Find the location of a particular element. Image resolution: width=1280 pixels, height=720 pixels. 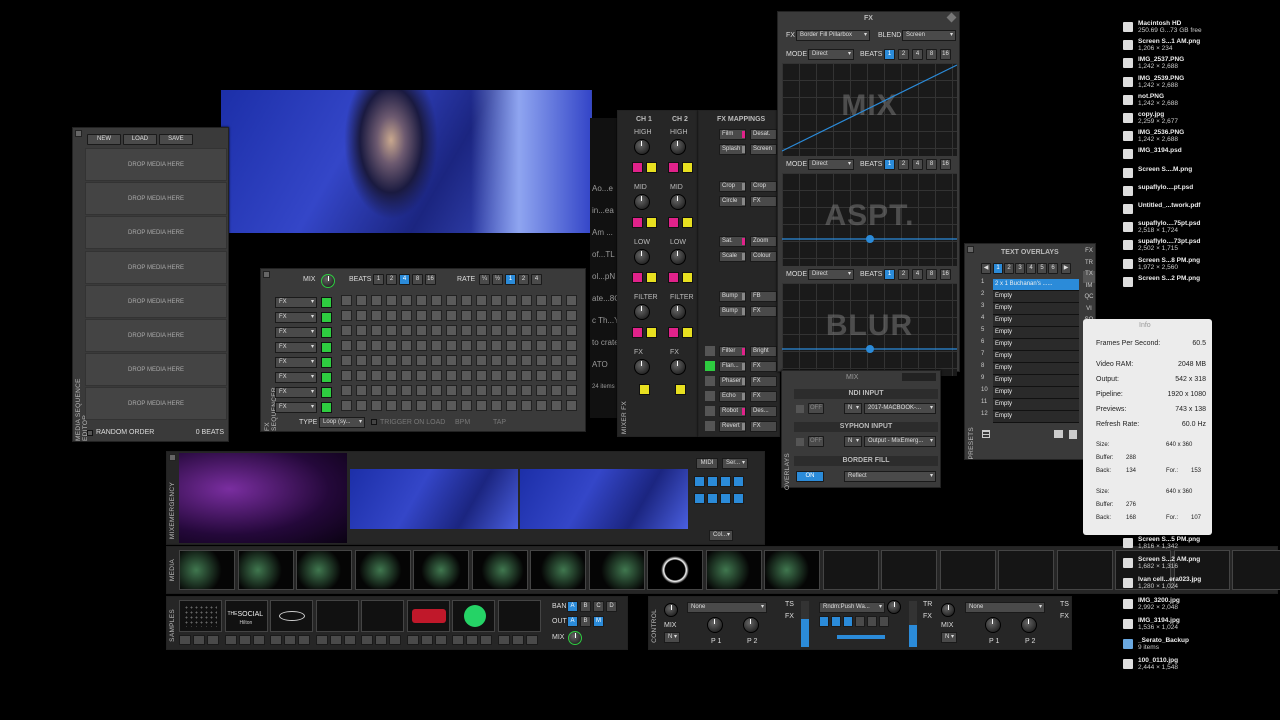

desktop-file: Macintosh HD 250.69 G...73 GB free is located at coordinates (1170, 27).